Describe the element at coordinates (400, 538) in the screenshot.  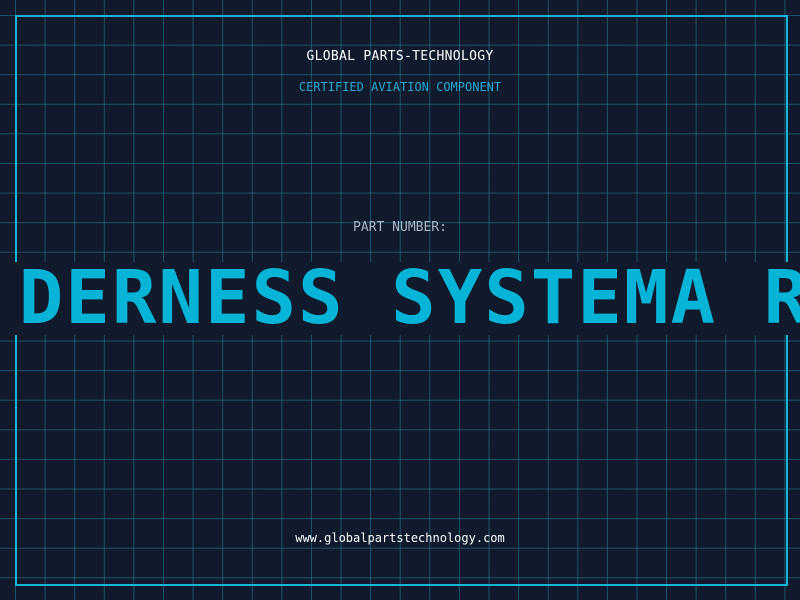
I see `website-url: www.globalpartstechnology.com` at that location.